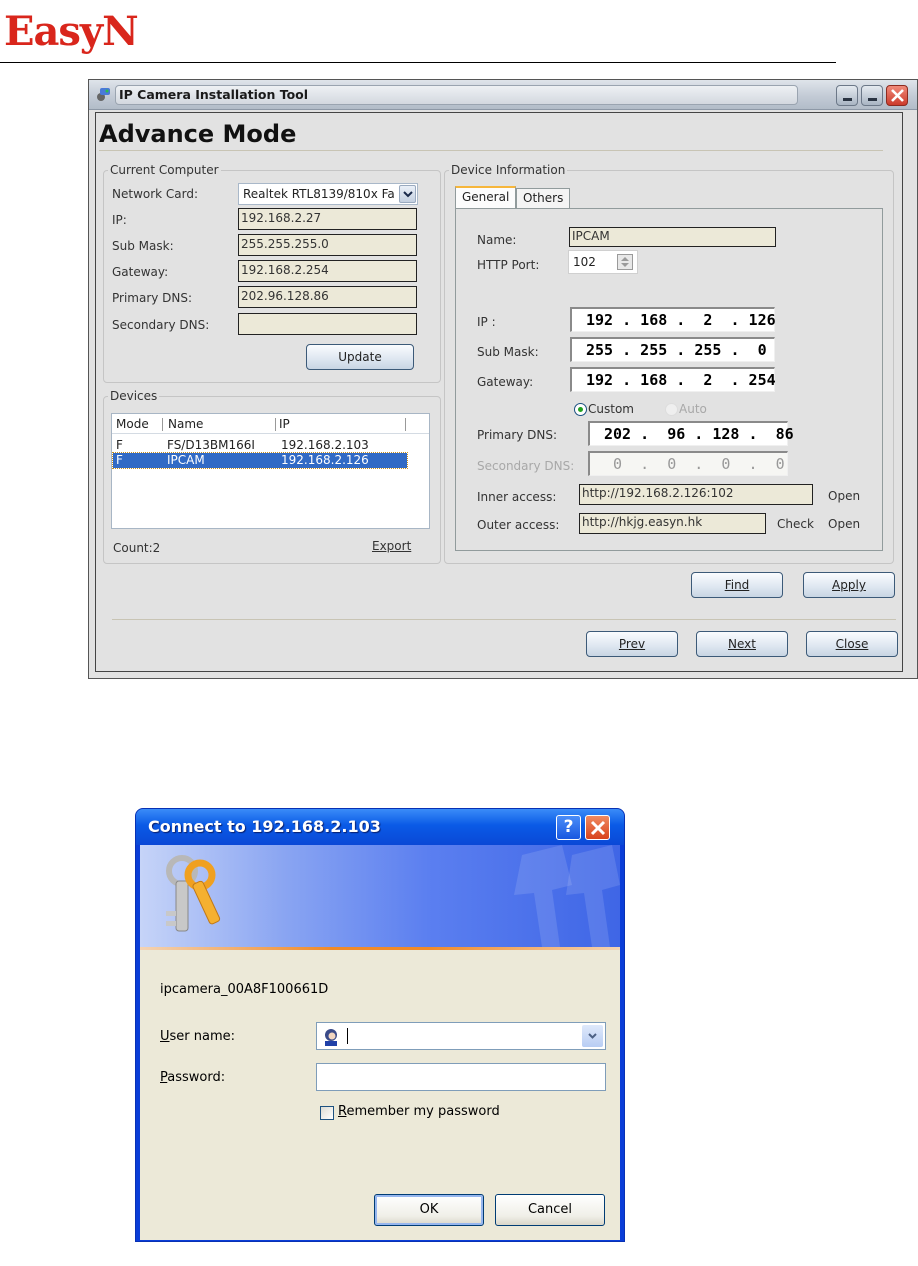 This screenshot has height=1266, width=918. I want to click on find-button-label: Find, so click(737, 585).